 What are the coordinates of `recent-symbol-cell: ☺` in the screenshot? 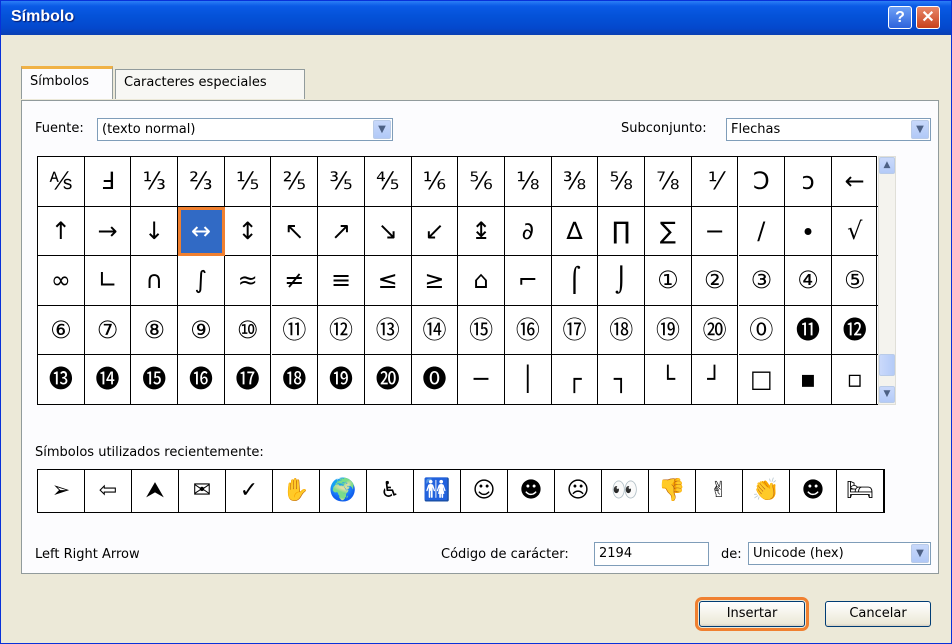 It's located at (484, 491).